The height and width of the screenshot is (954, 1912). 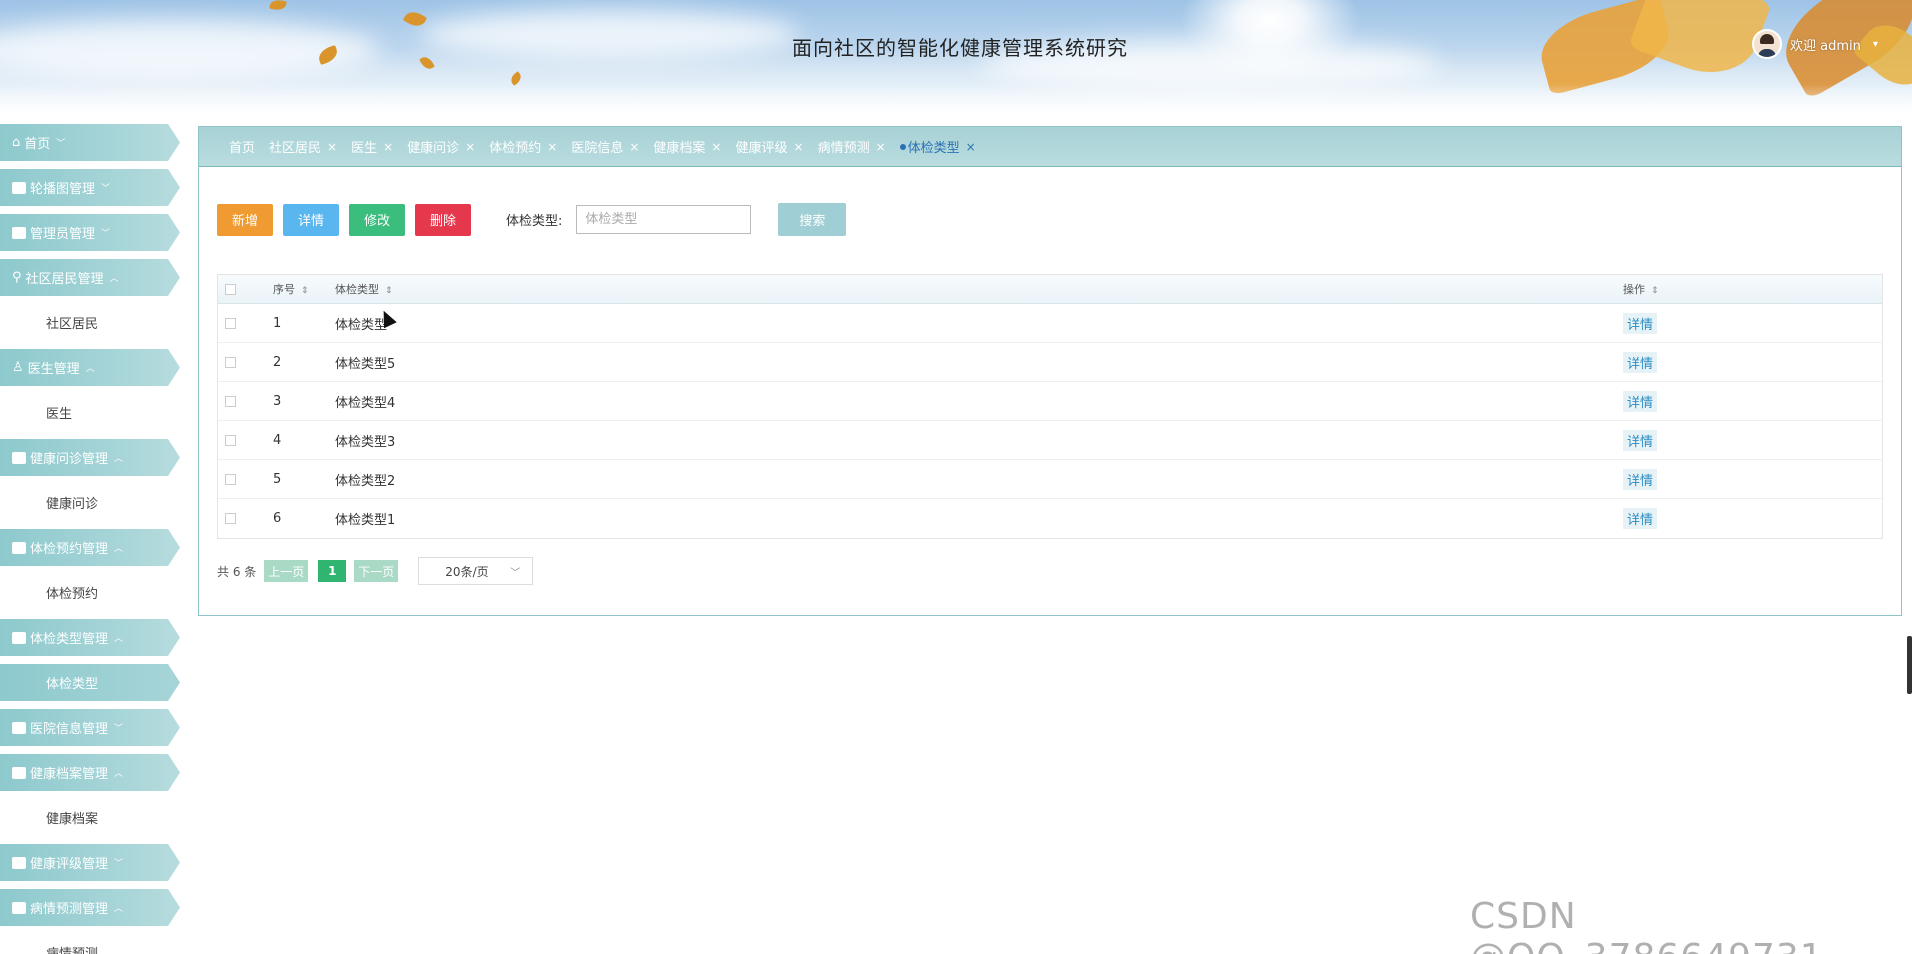 What do you see at coordinates (277, 479) in the screenshot?
I see `cell-index: 5` at bounding box center [277, 479].